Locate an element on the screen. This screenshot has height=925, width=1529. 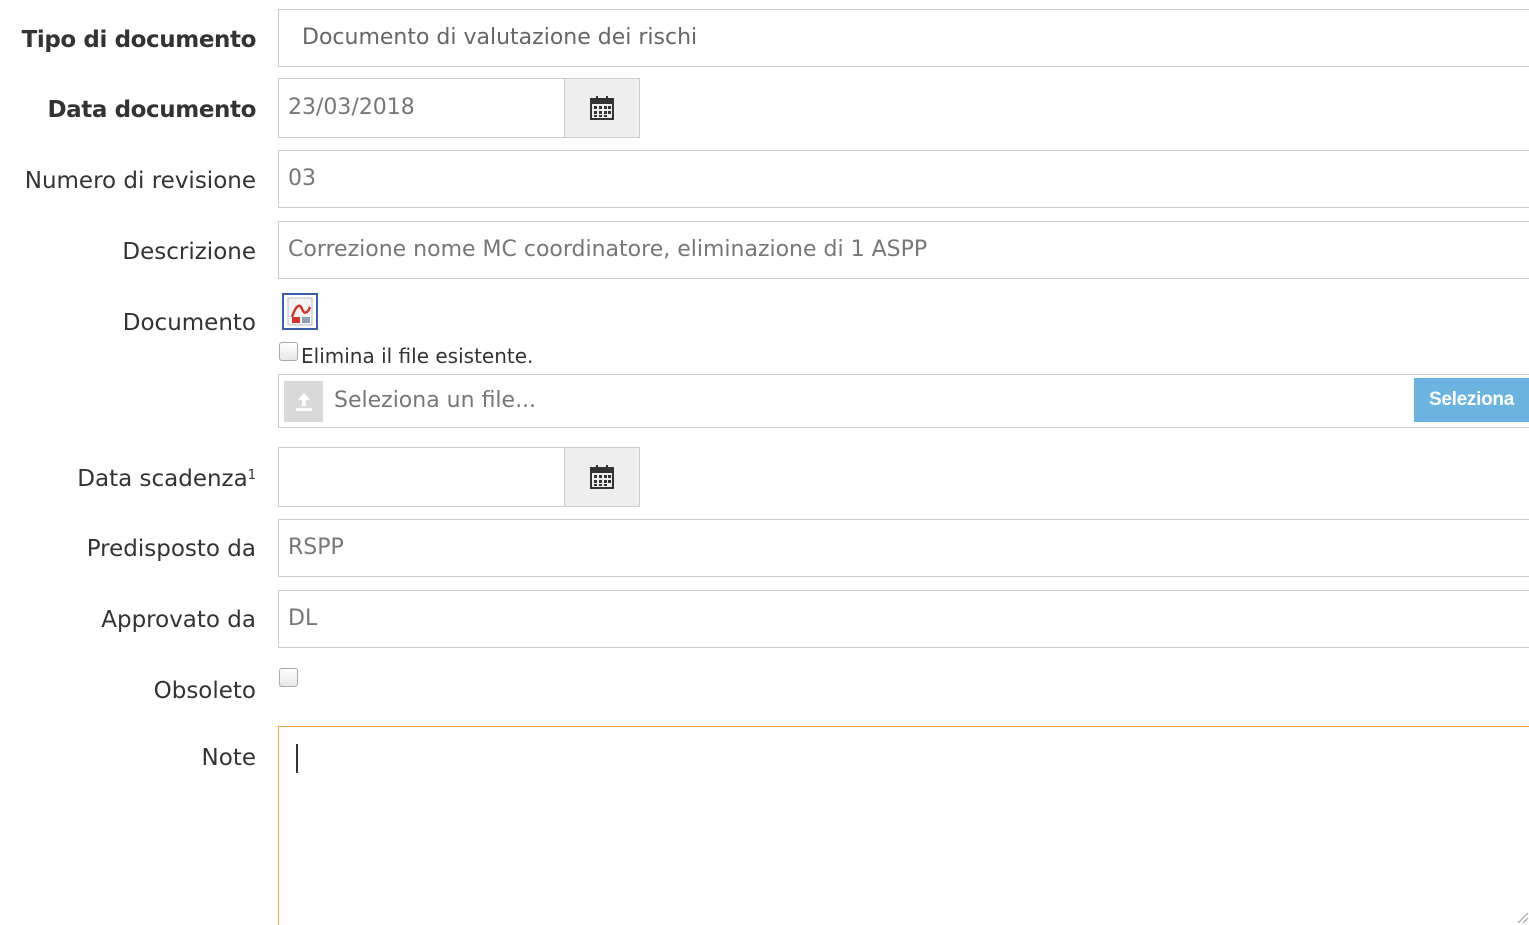
label-documento: Documento is located at coordinates (189, 323).